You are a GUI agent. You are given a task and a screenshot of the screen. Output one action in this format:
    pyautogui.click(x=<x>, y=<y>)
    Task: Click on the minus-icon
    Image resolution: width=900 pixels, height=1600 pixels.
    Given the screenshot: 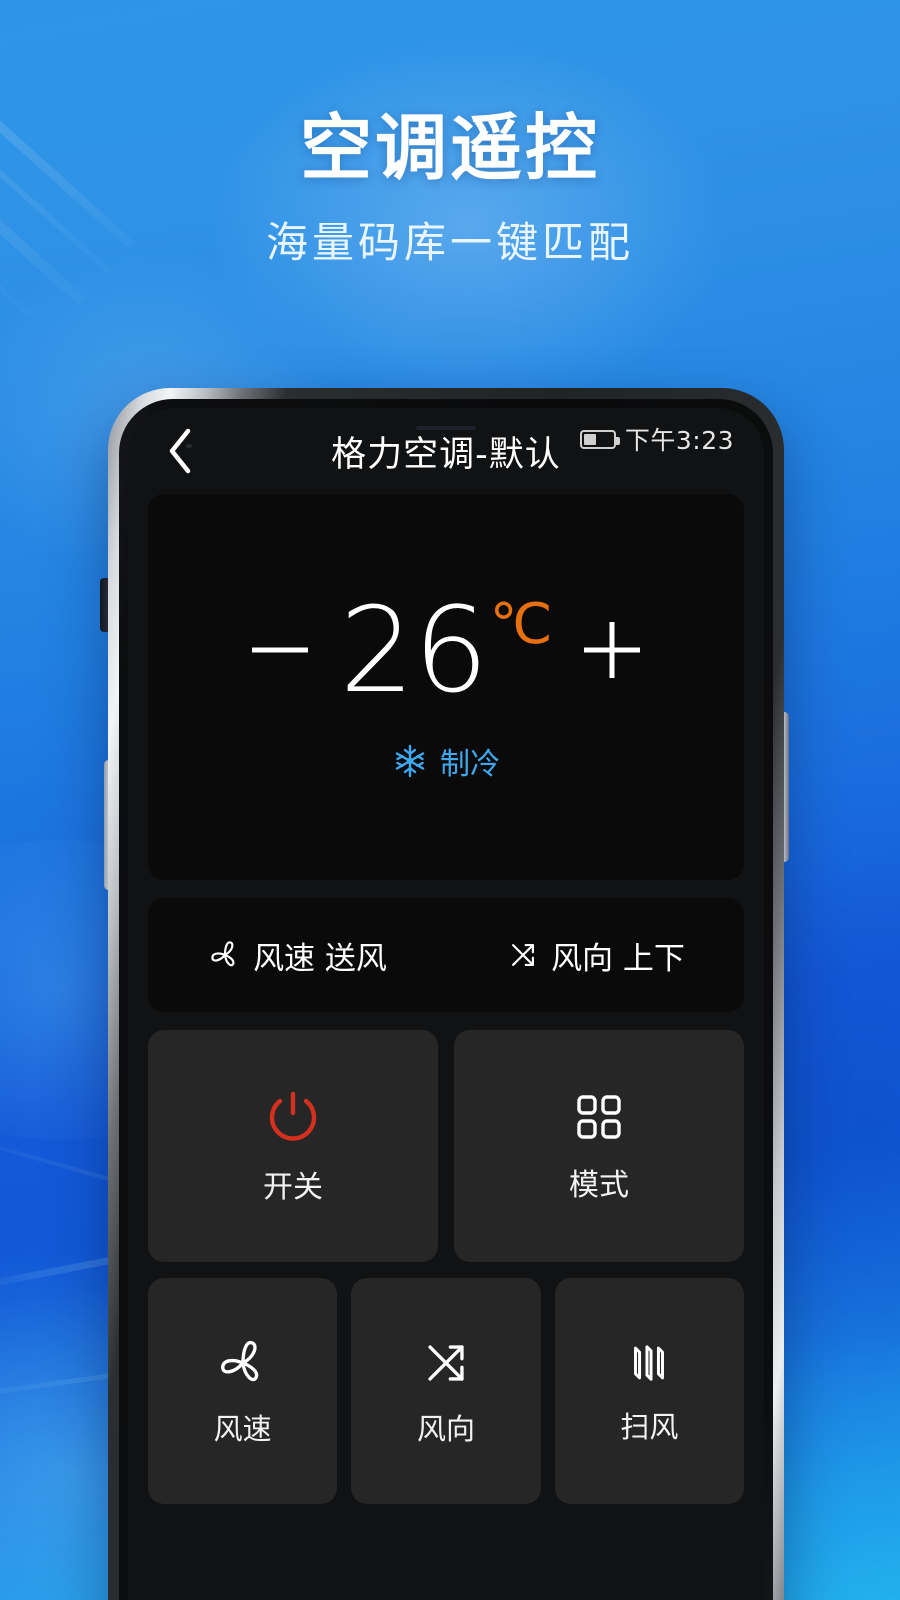 What is the action you would take?
    pyautogui.click(x=280, y=650)
    